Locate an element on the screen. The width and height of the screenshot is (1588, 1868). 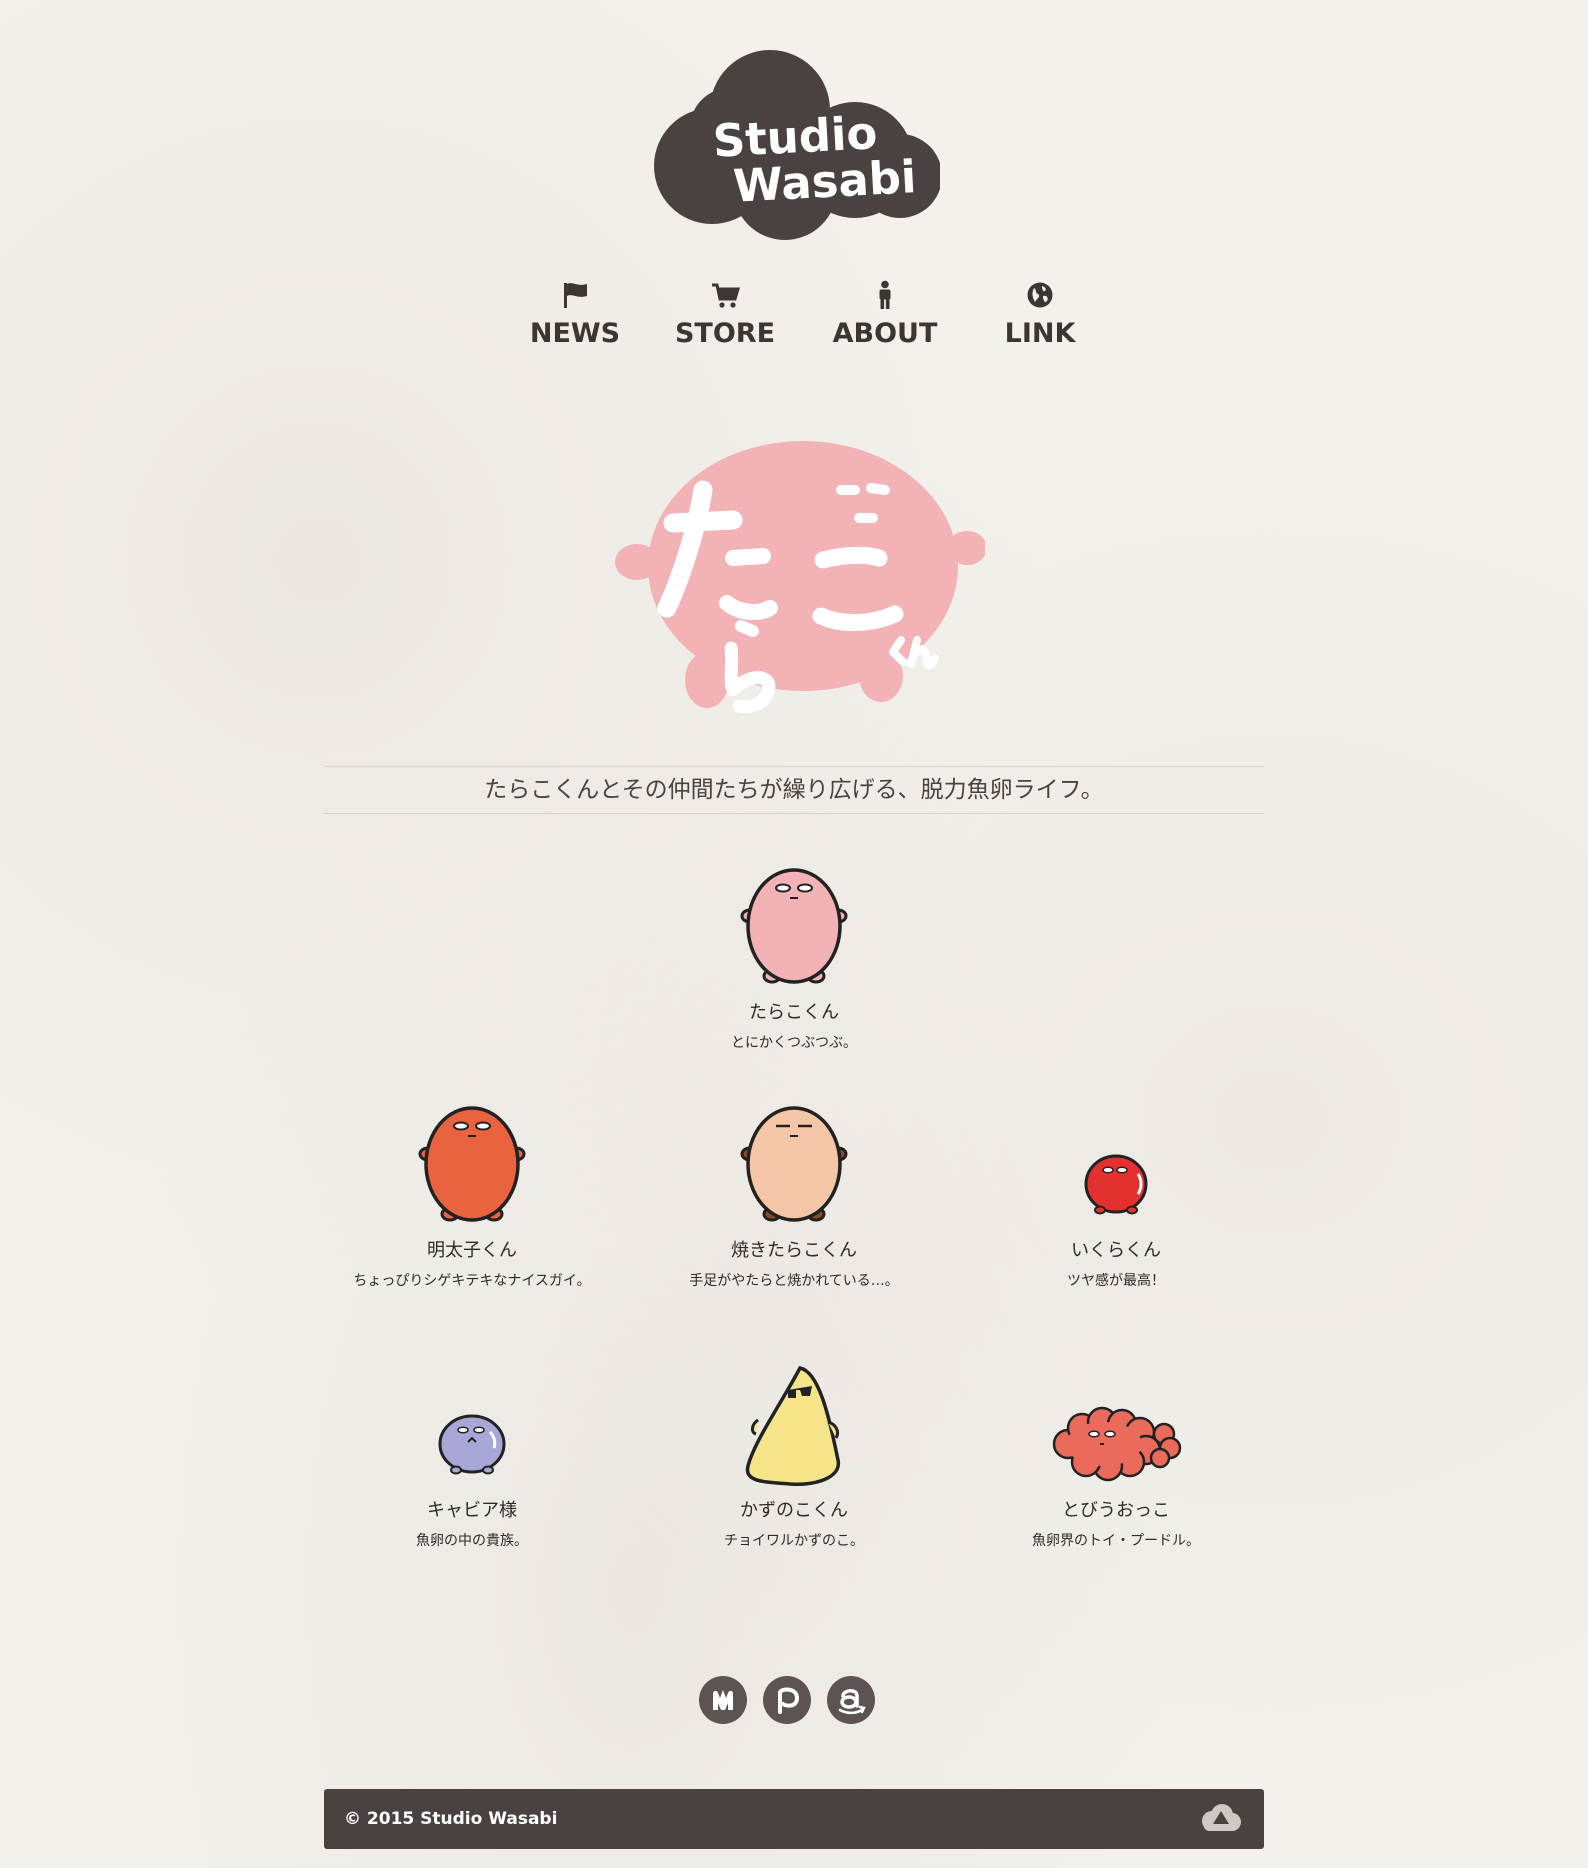
hatena-icon is located at coordinates (723, 1700).